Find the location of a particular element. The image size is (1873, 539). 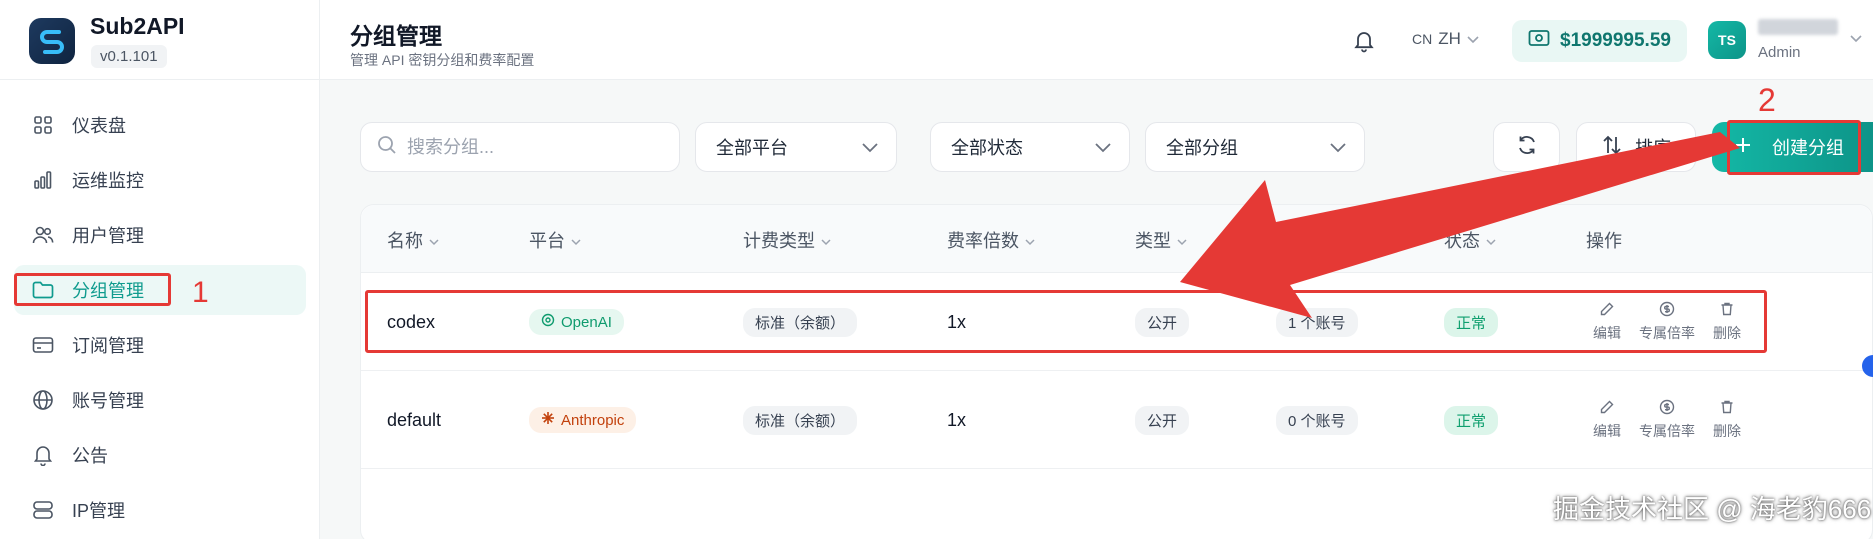

delete-button: 删除 is located at coordinates (1727, 420).